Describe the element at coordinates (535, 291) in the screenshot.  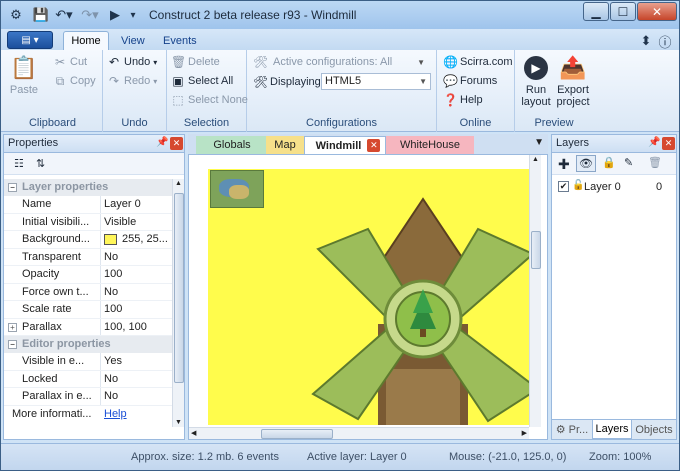
I see `layout-vertical-scrollbar: ▲` at that location.